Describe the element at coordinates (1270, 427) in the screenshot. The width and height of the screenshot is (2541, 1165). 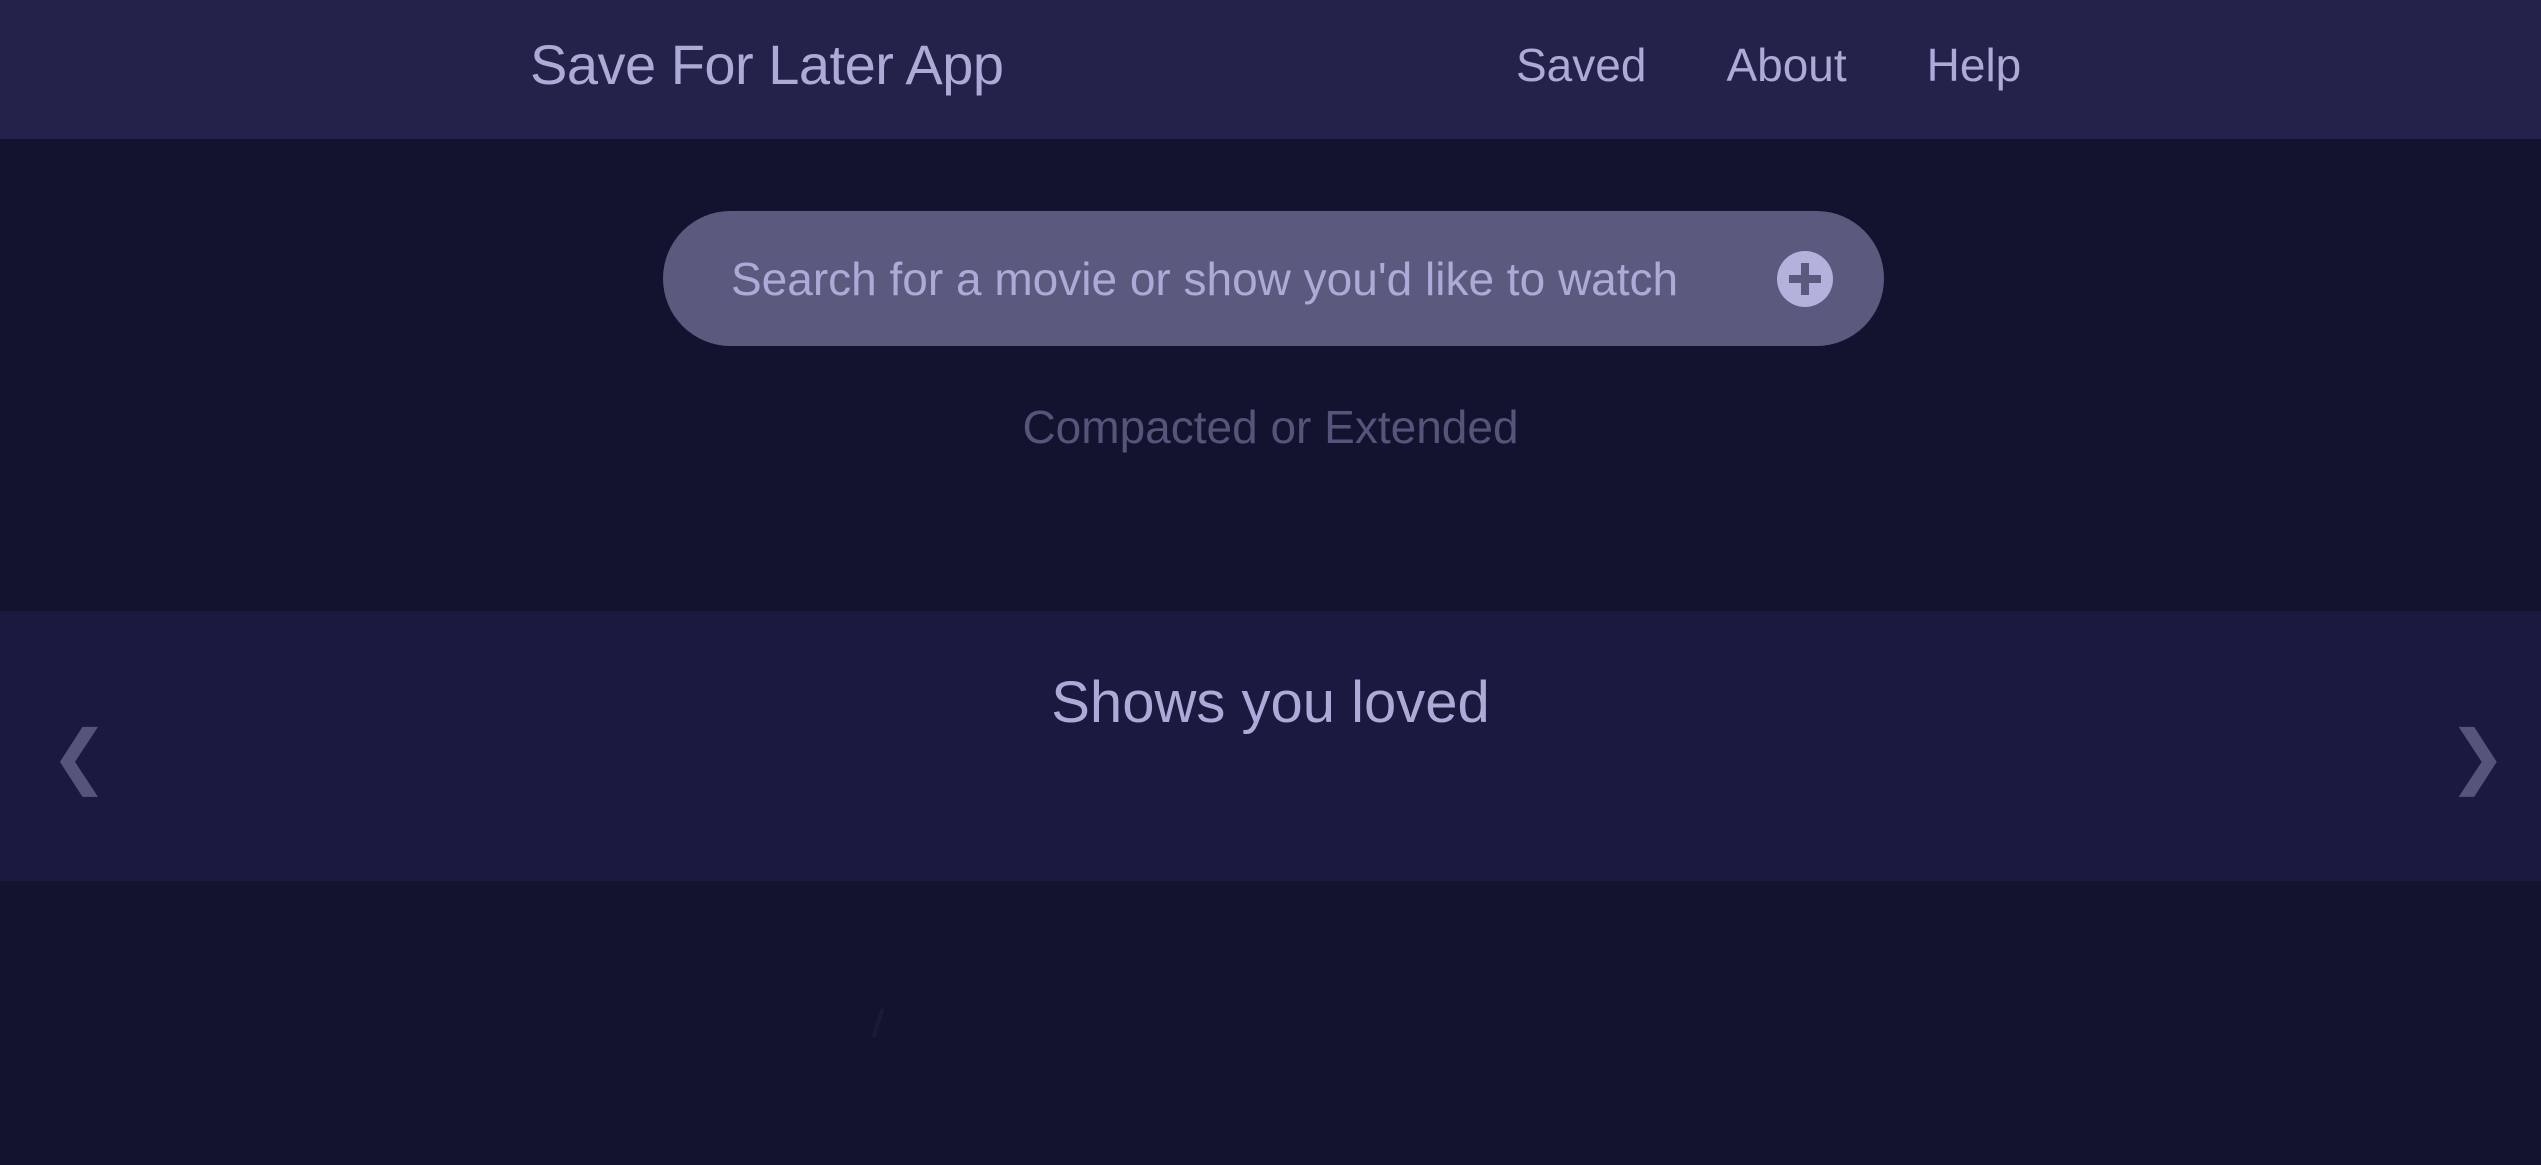
I see `view-toggle: Compacted or Extended` at that location.